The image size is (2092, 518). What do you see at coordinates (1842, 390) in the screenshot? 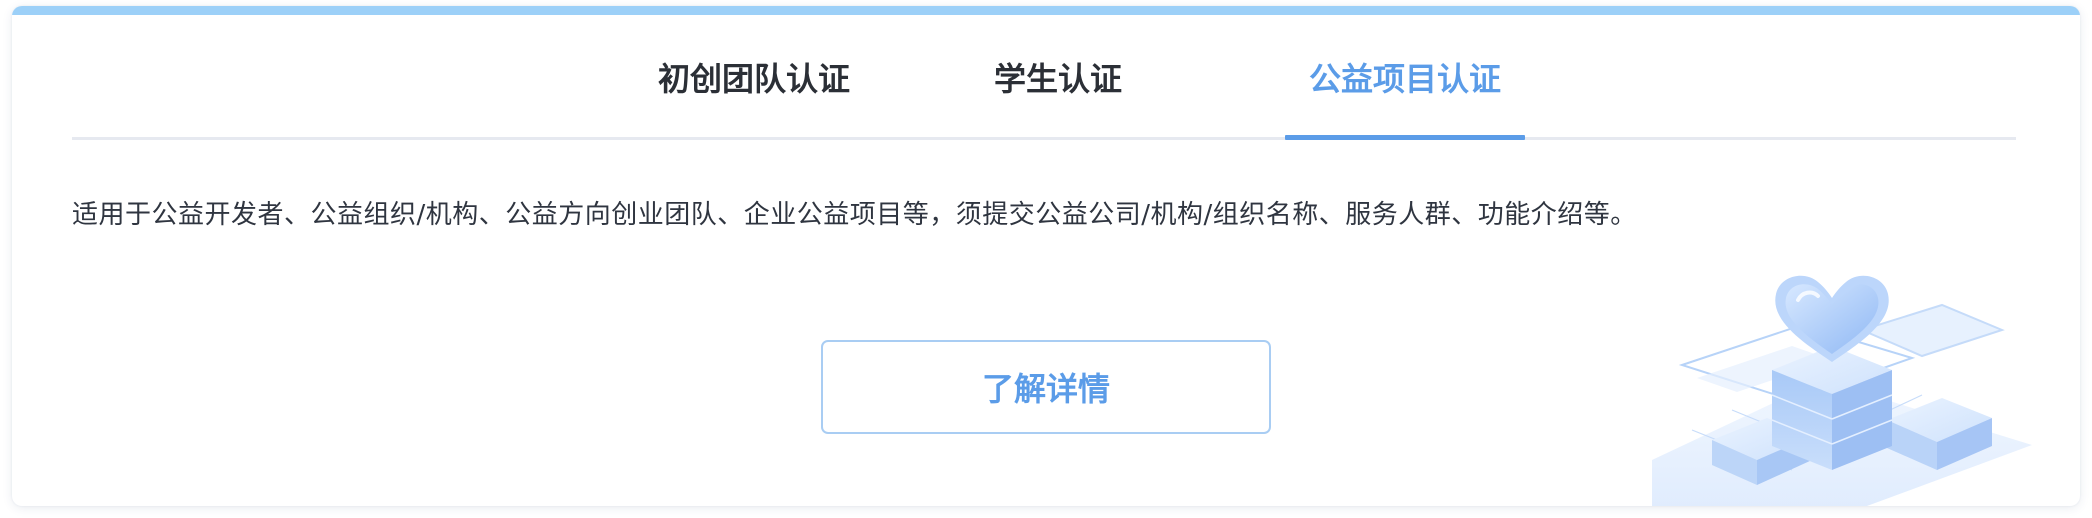
I see `heart-on-platform-illustration-icon` at bounding box center [1842, 390].